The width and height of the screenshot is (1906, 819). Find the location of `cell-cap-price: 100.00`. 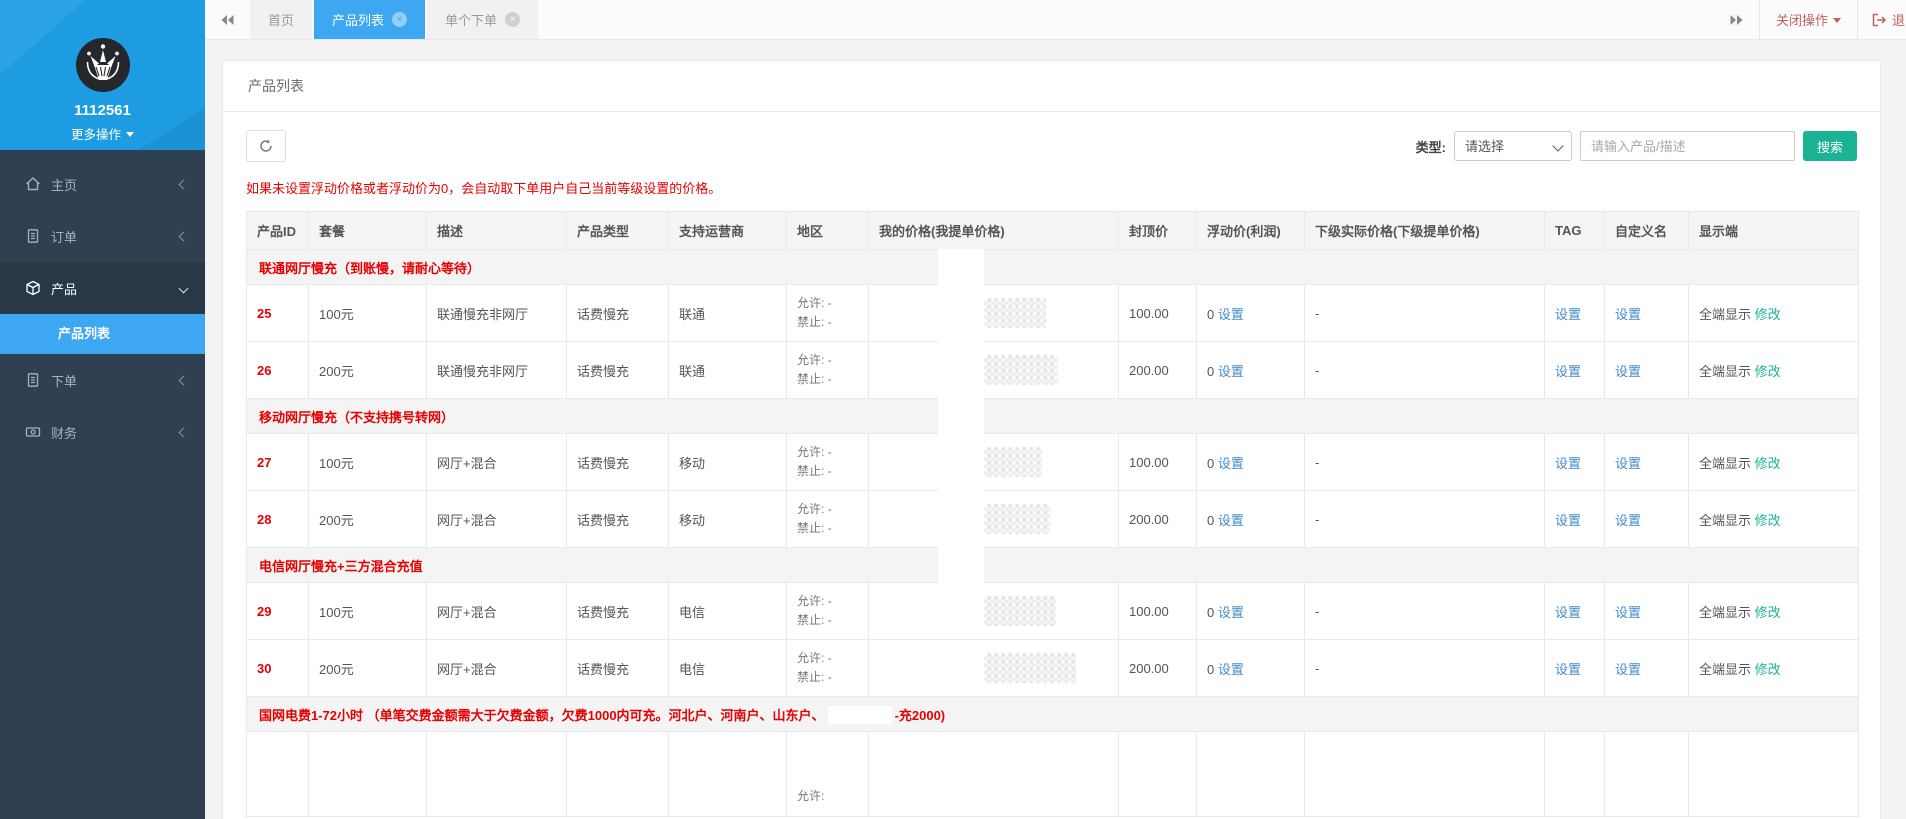

cell-cap-price: 100.00 is located at coordinates (1157, 611).